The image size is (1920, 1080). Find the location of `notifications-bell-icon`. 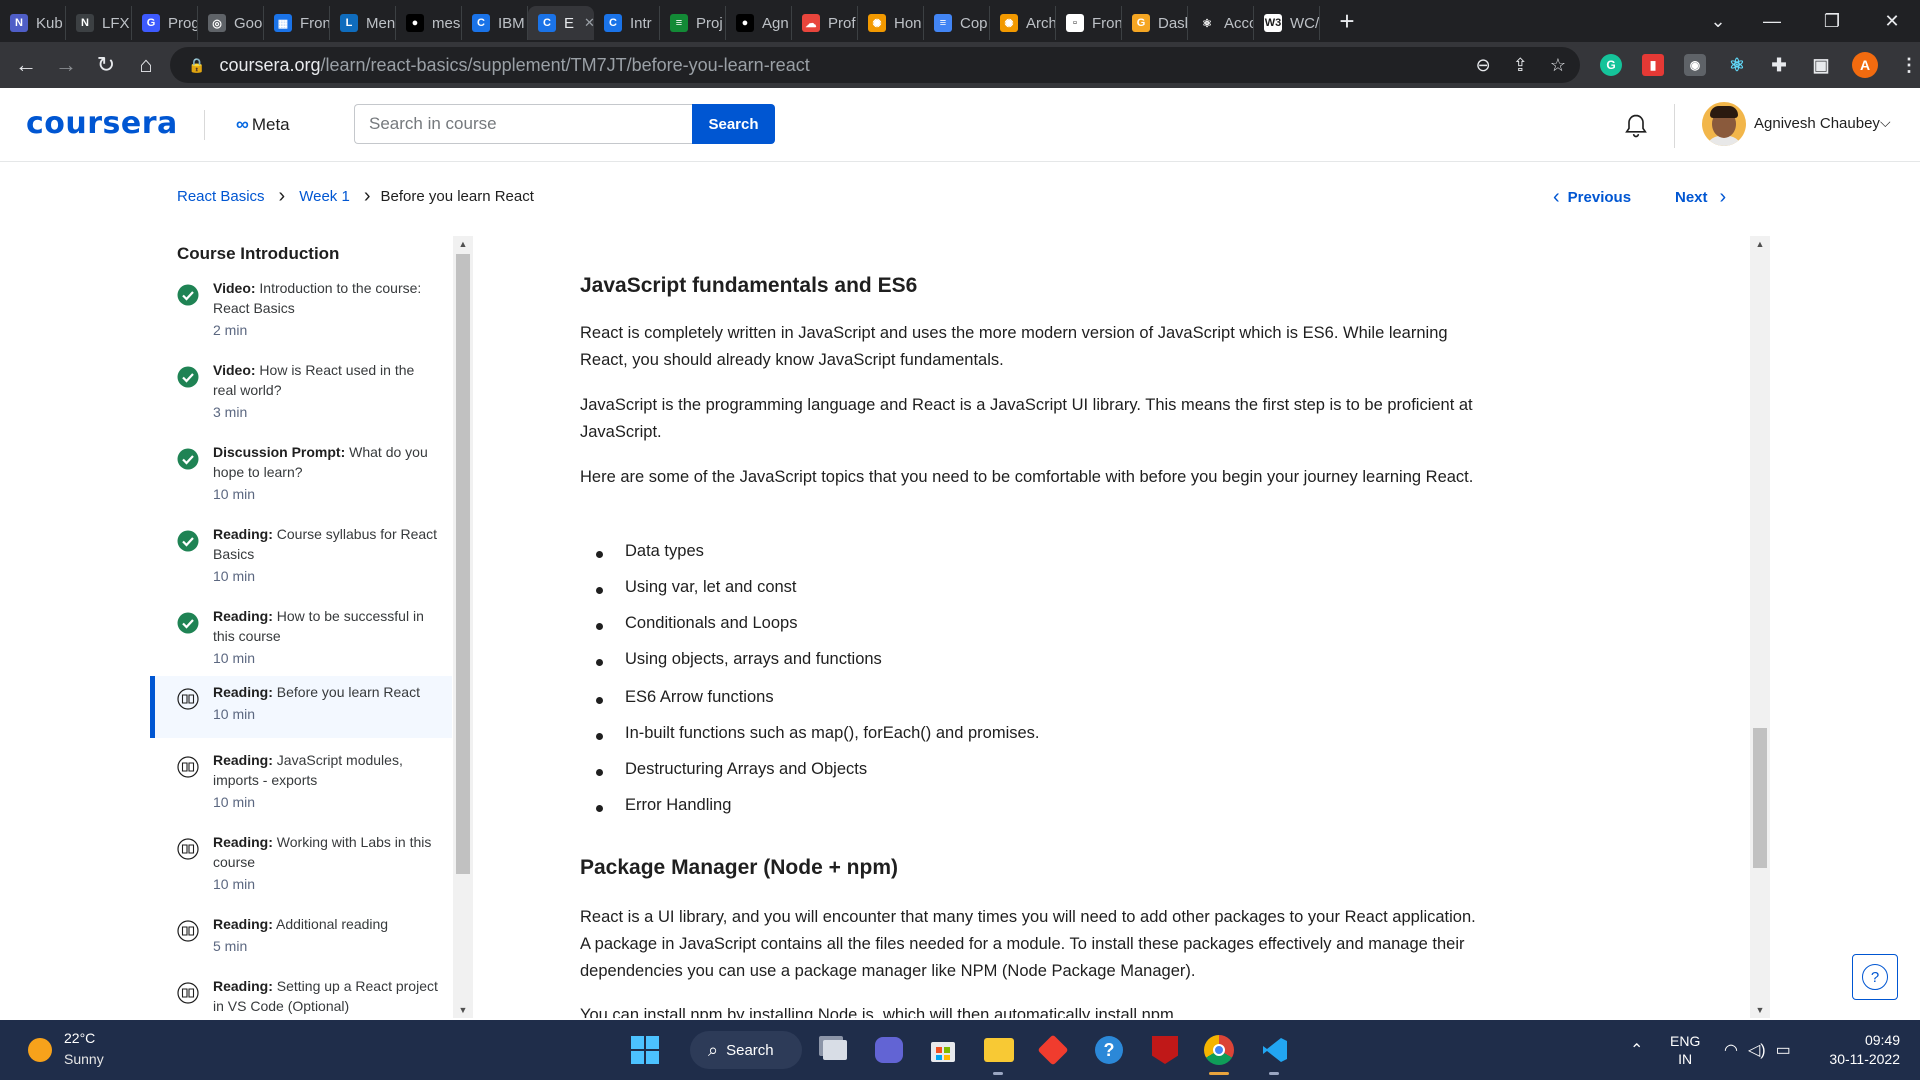

notifications-bell-icon is located at coordinates (1636, 126).